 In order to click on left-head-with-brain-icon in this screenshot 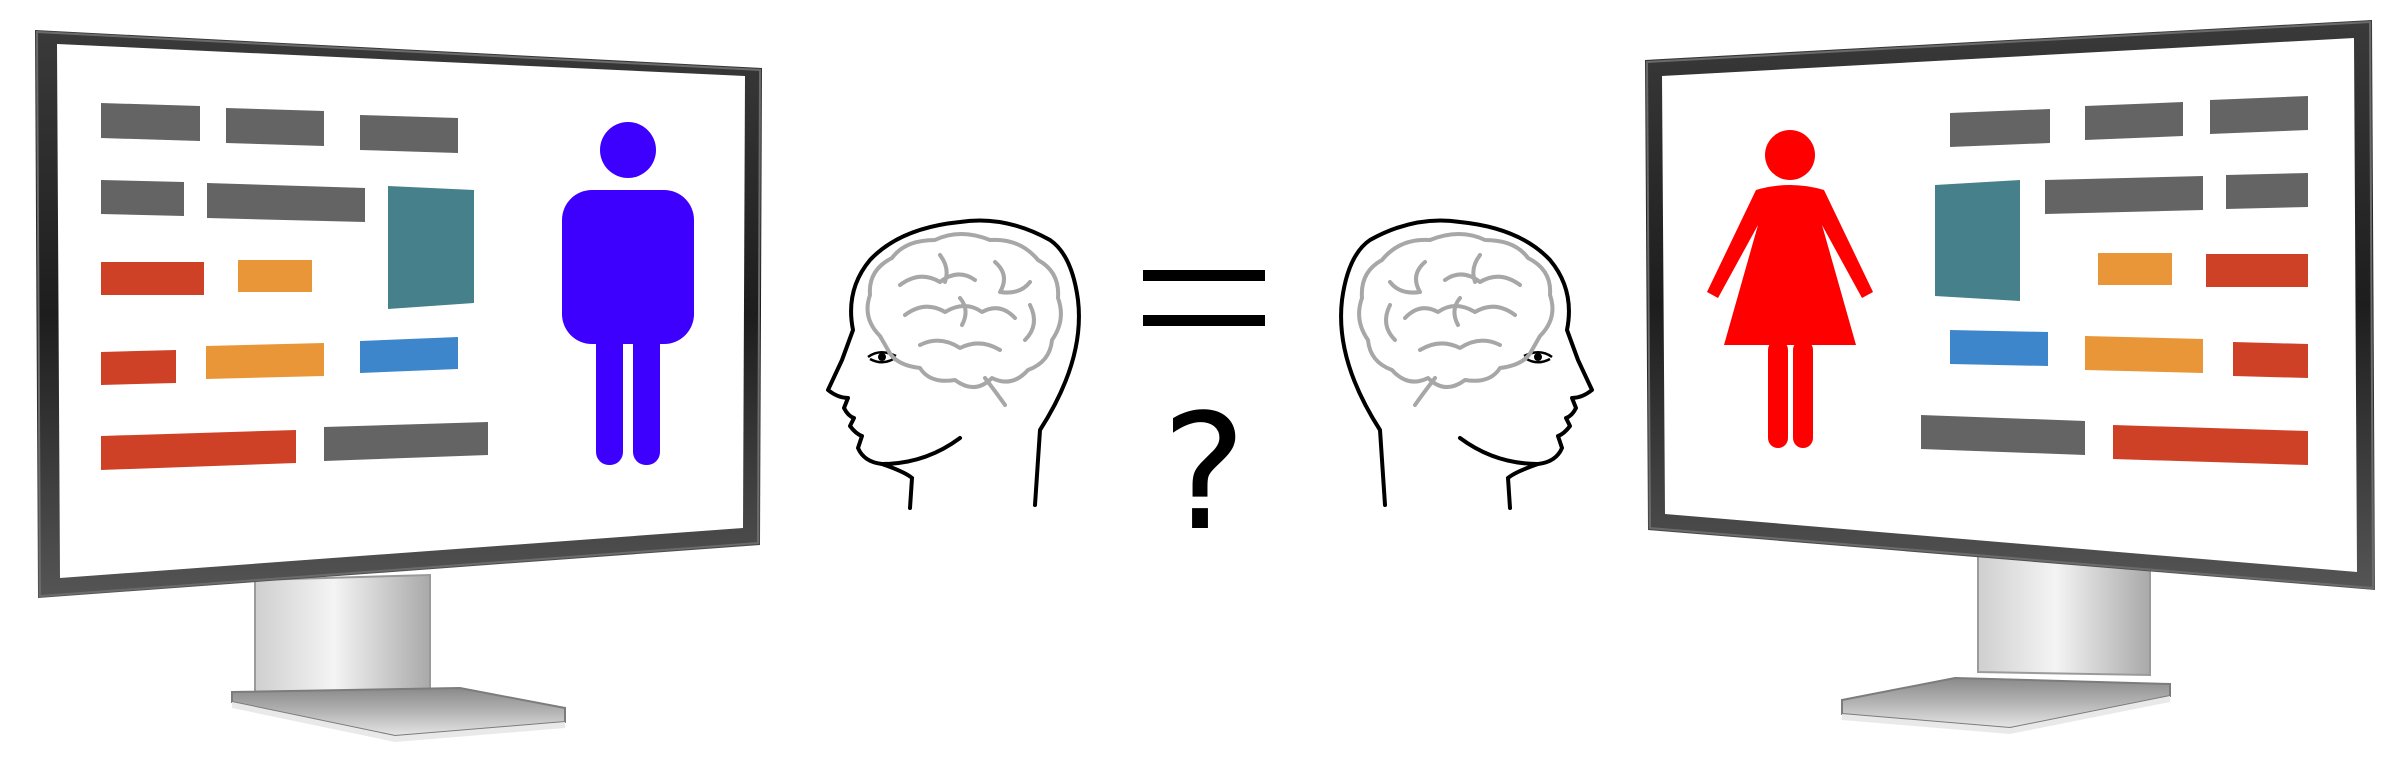, I will do `click(953, 364)`.